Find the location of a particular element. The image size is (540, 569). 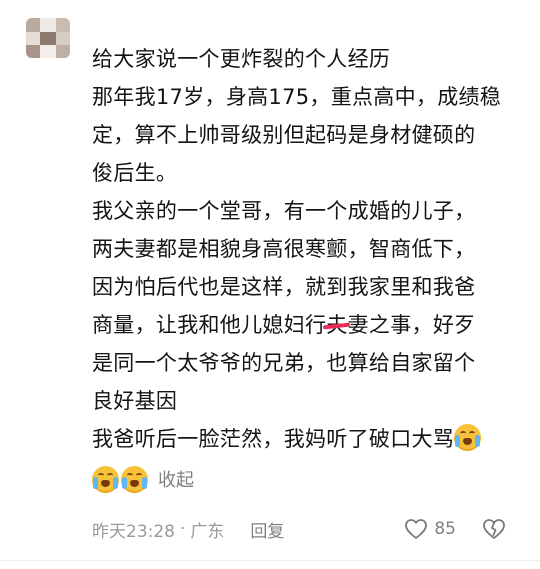

comment-line: 是同一个太爷爷的兄弟，也算给自家留个 is located at coordinates (284, 363).